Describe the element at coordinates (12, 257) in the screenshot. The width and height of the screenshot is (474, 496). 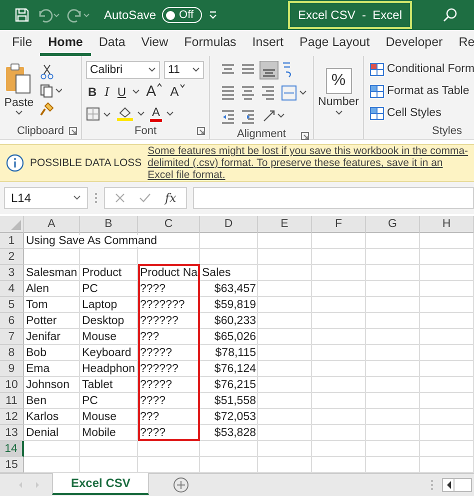
I see `row-header: 2` at that location.